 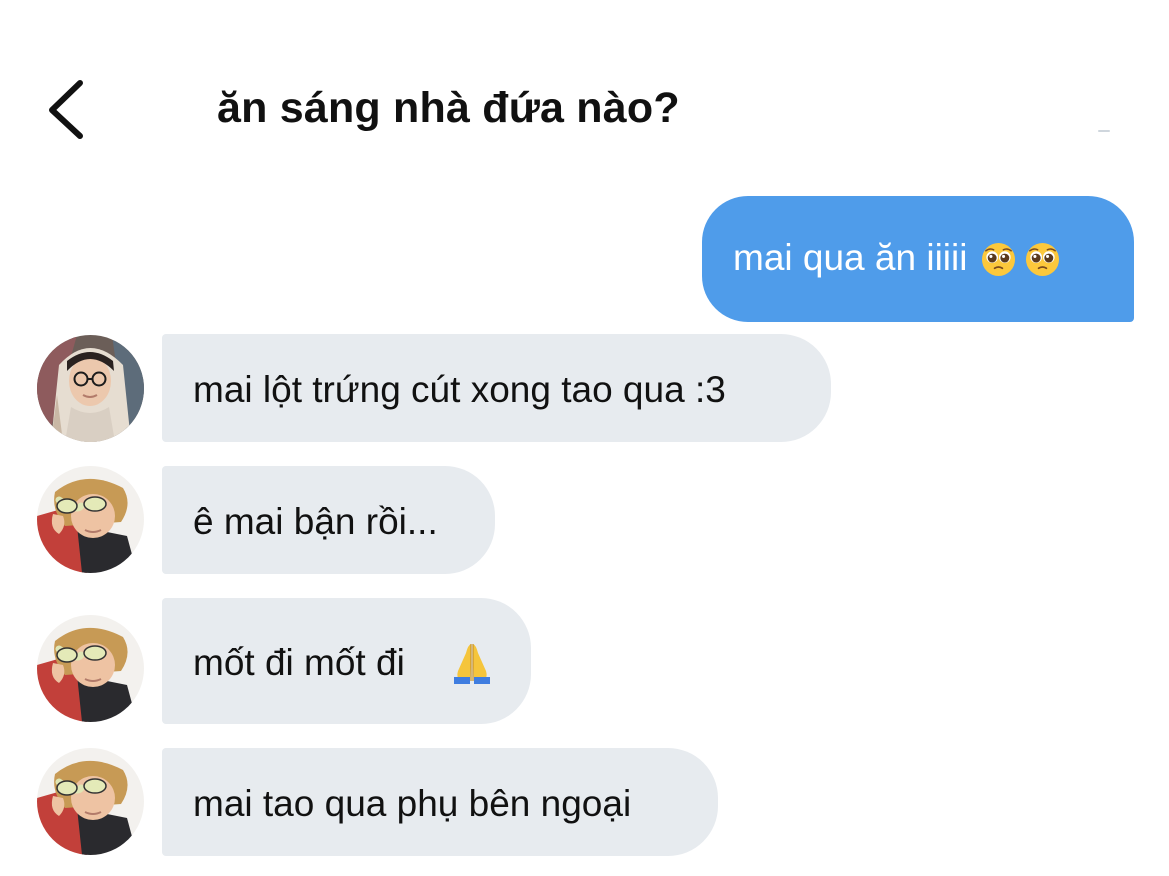 I want to click on folded-hands-emoji-icon, so click(x=472, y=664).